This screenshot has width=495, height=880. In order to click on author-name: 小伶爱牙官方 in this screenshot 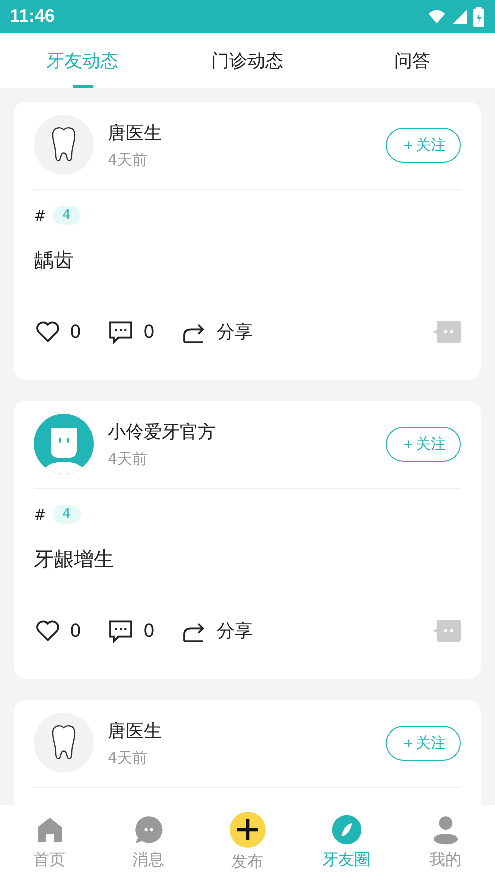, I will do `click(162, 432)`.